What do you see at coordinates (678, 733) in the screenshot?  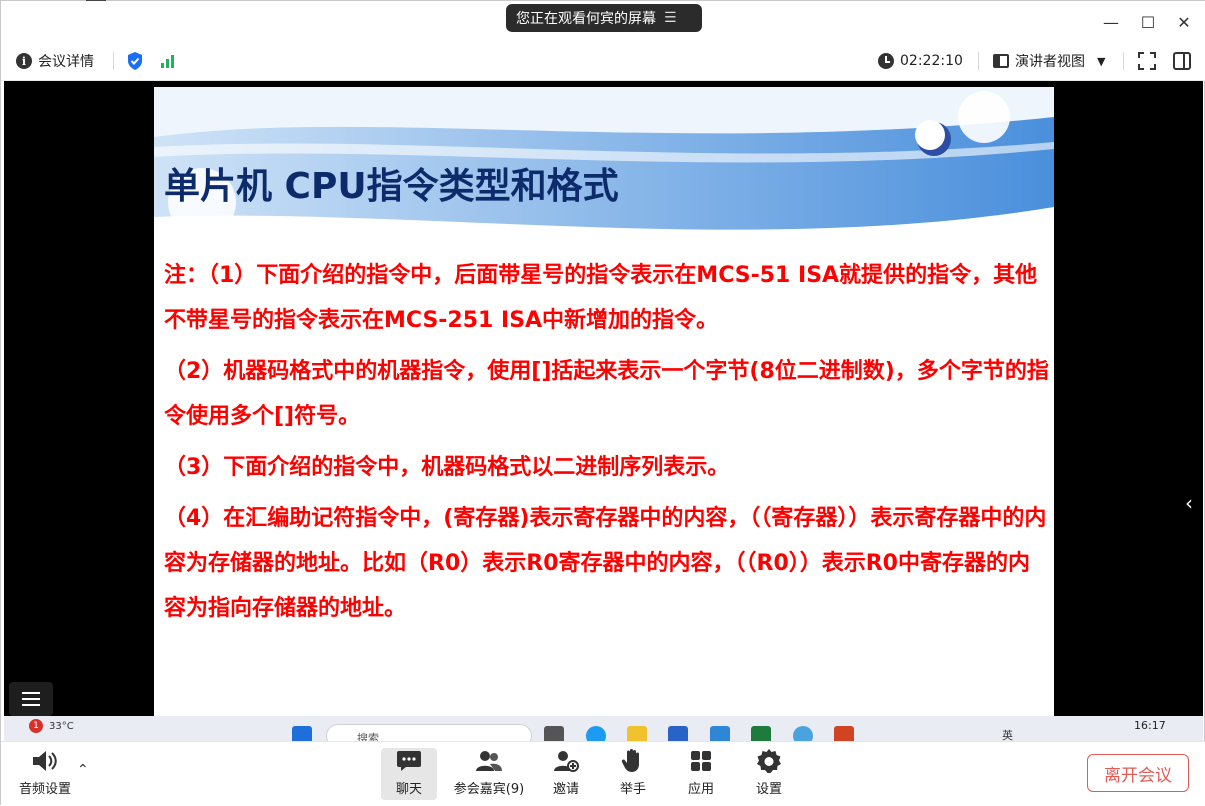 I see `store-icon` at bounding box center [678, 733].